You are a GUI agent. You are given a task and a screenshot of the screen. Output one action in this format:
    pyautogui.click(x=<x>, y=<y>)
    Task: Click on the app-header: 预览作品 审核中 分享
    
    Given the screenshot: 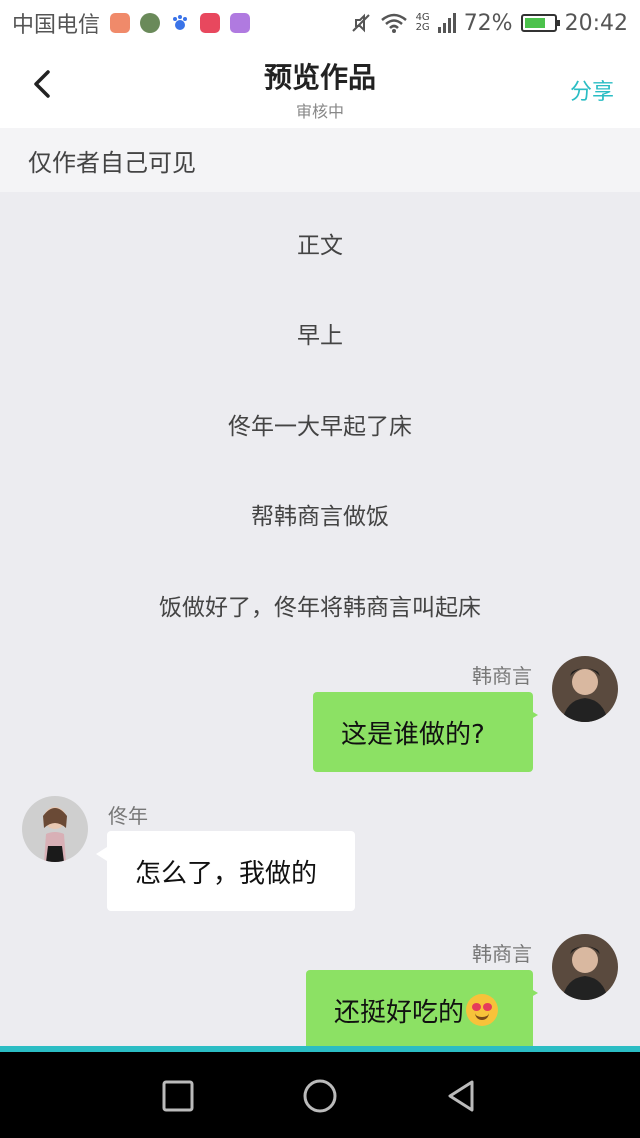 What is the action you would take?
    pyautogui.click(x=320, y=87)
    